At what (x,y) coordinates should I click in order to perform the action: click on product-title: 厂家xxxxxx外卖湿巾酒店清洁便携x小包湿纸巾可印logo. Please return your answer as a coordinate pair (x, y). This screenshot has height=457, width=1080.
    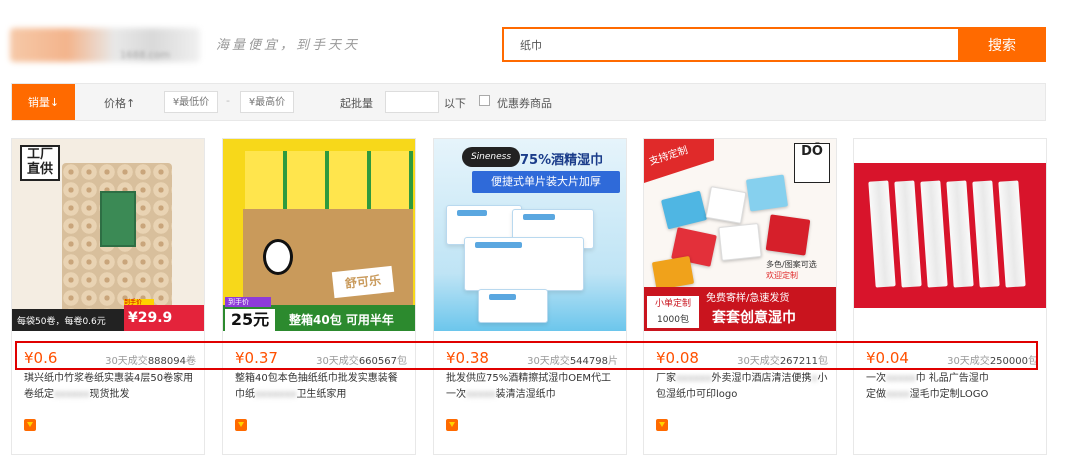
    Looking at the image, I should click on (742, 388).